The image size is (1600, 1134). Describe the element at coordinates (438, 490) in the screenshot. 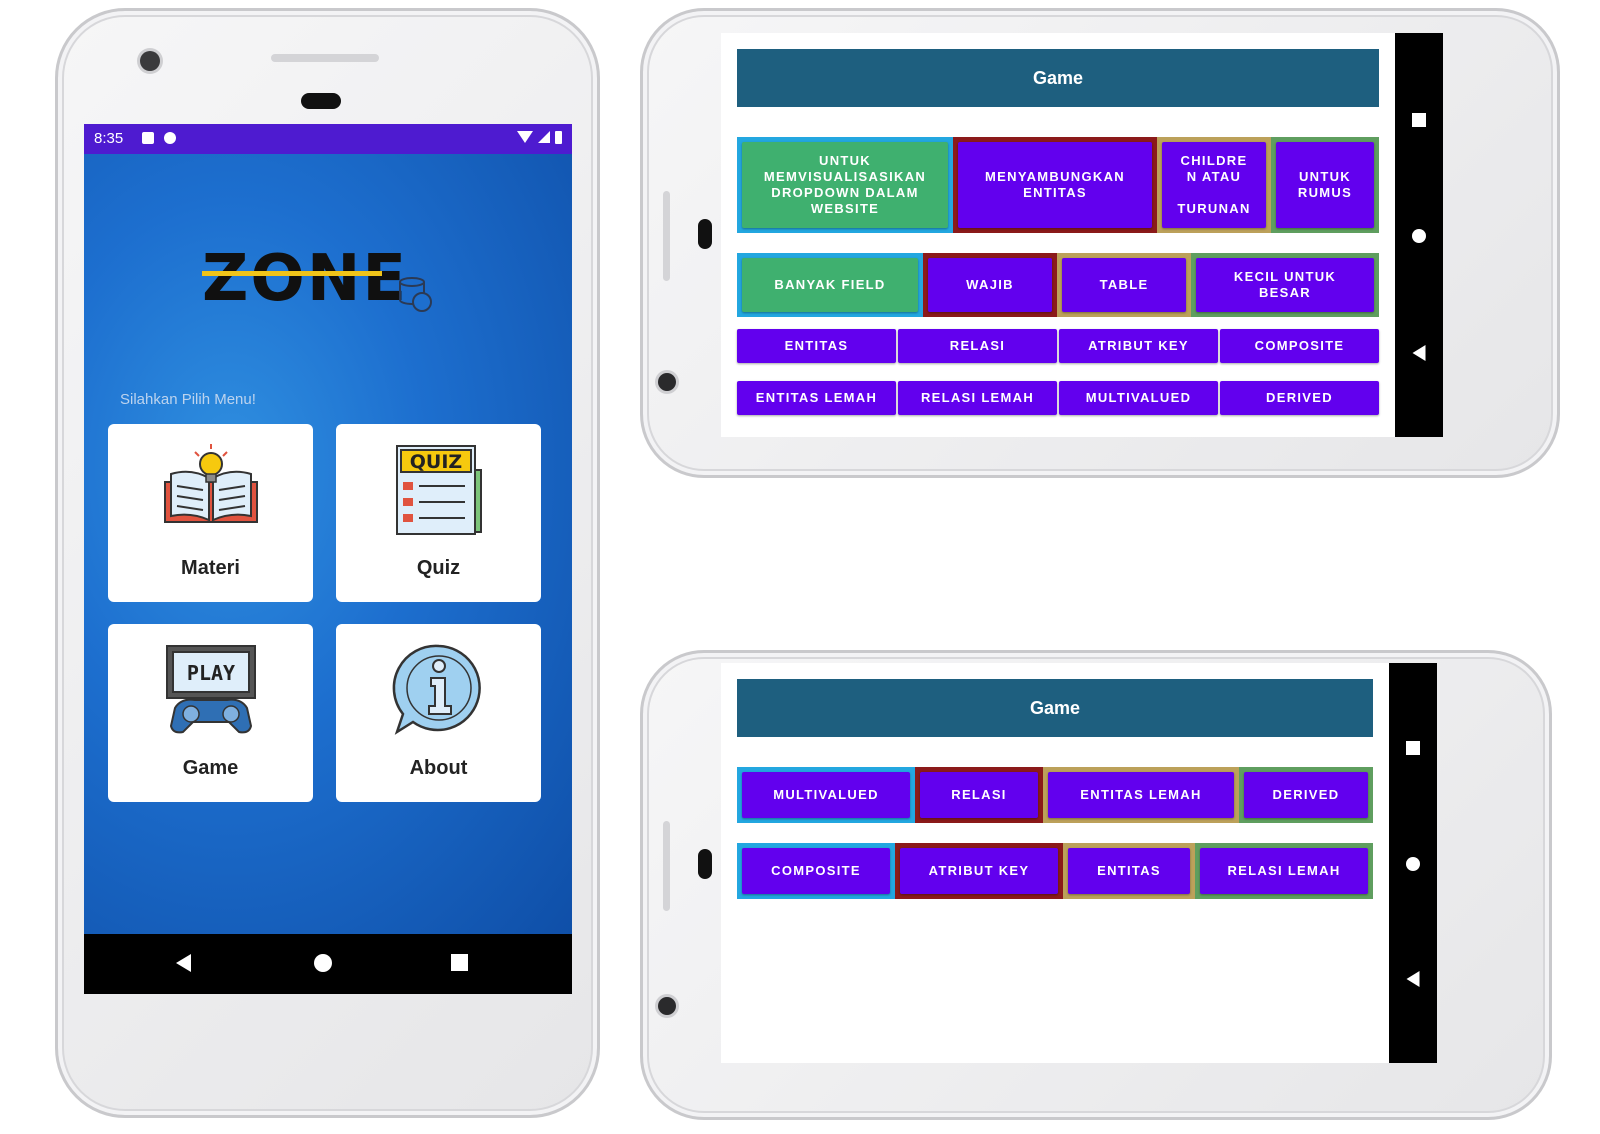

I see `quiz-document-icon: QUIZ` at that location.